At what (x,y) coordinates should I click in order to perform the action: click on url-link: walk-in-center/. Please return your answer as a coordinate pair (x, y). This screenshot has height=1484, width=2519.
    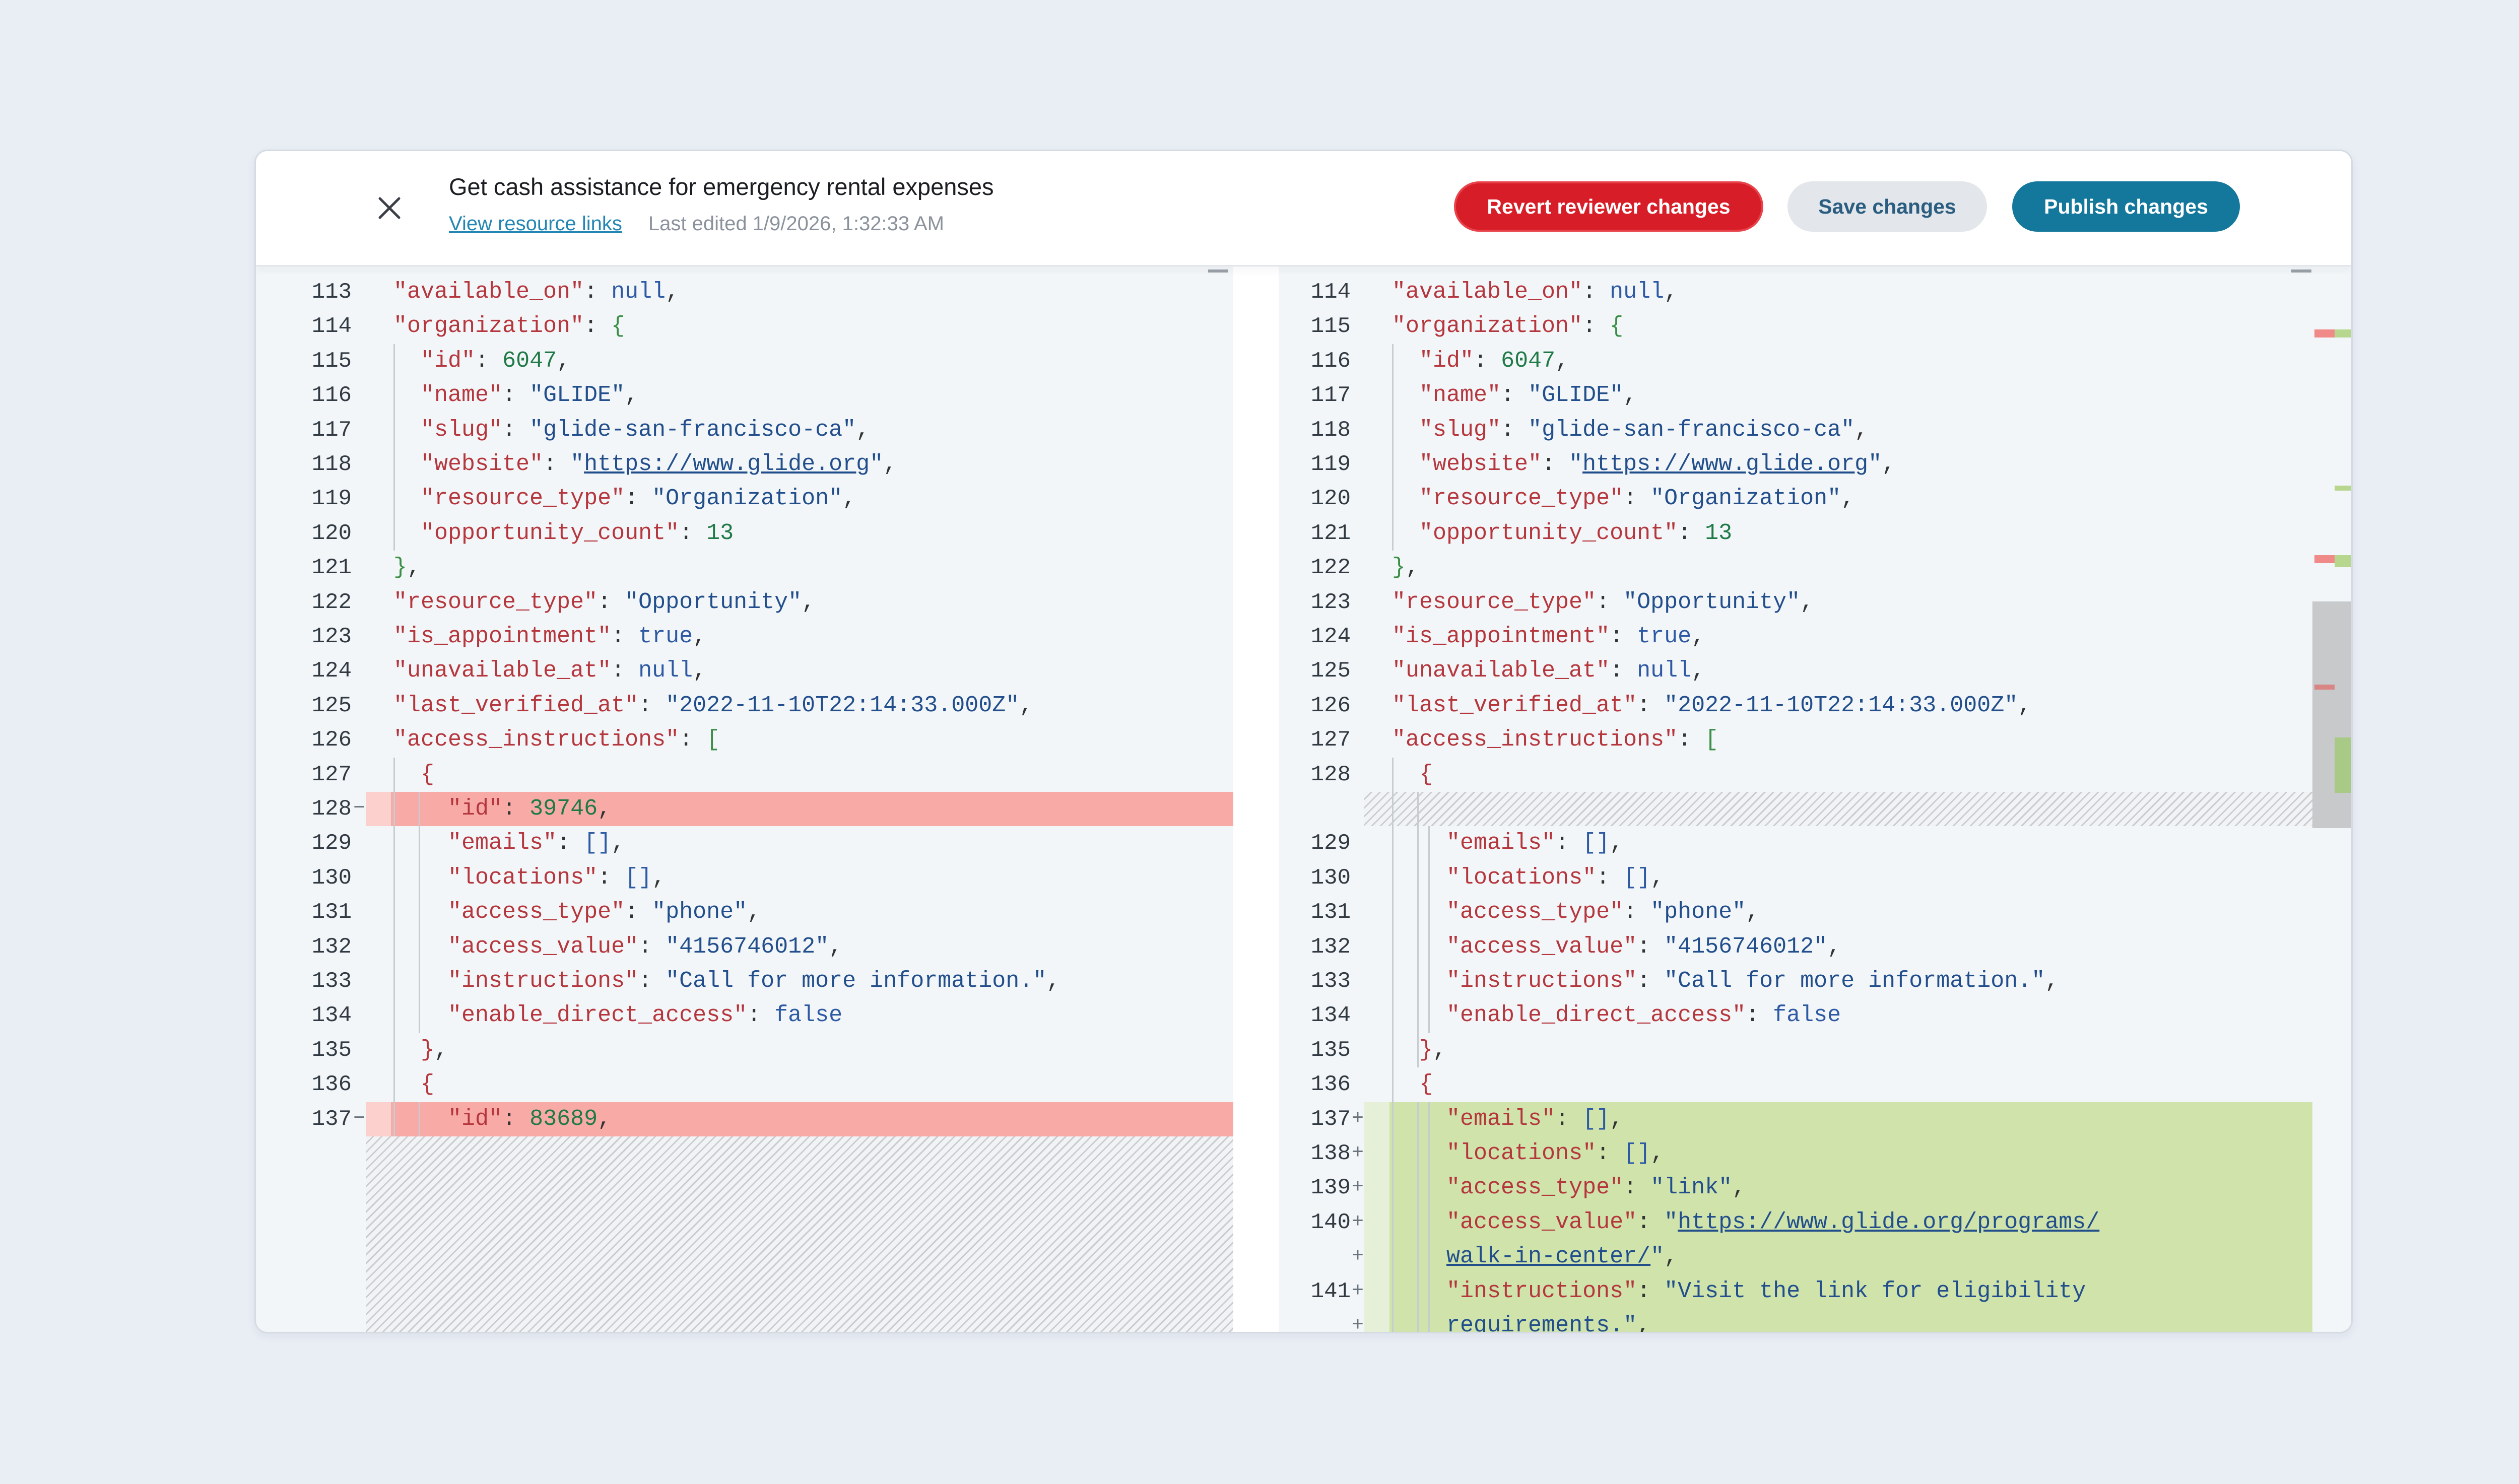
    Looking at the image, I should click on (1548, 1256).